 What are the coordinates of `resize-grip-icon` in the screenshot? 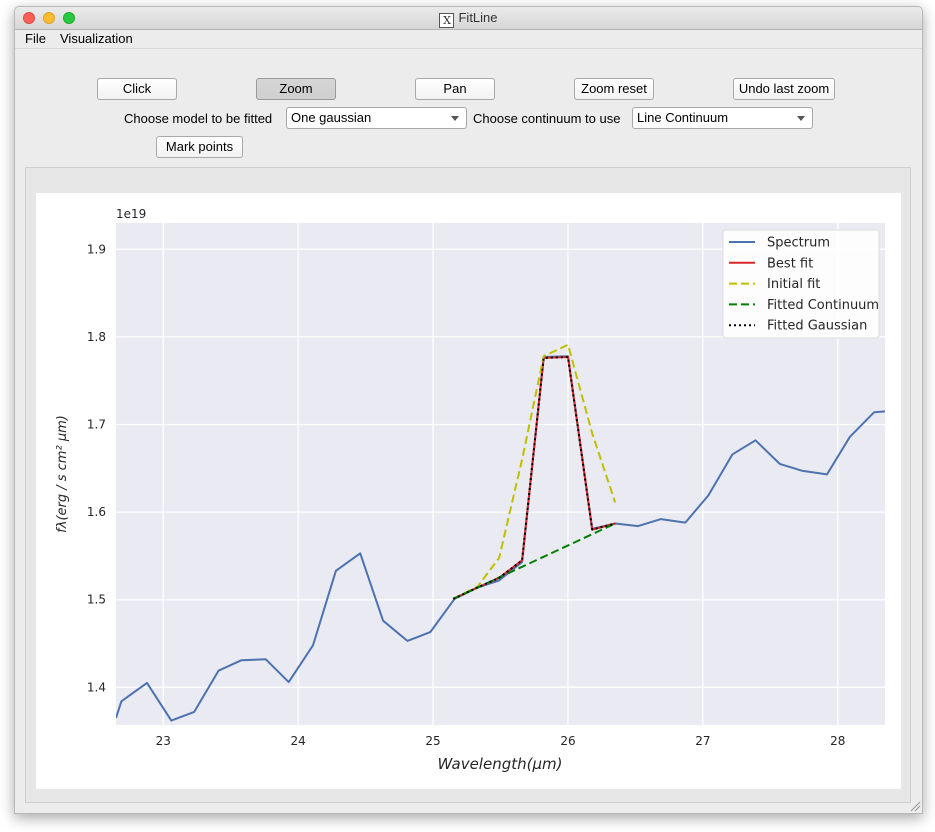 It's located at (915, 806).